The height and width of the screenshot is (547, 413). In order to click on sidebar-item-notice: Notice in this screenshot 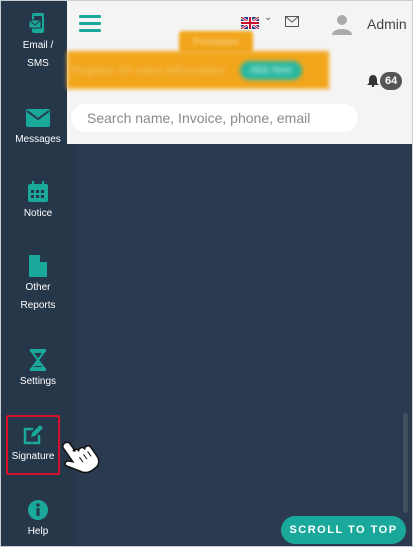, I will do `click(38, 201)`.